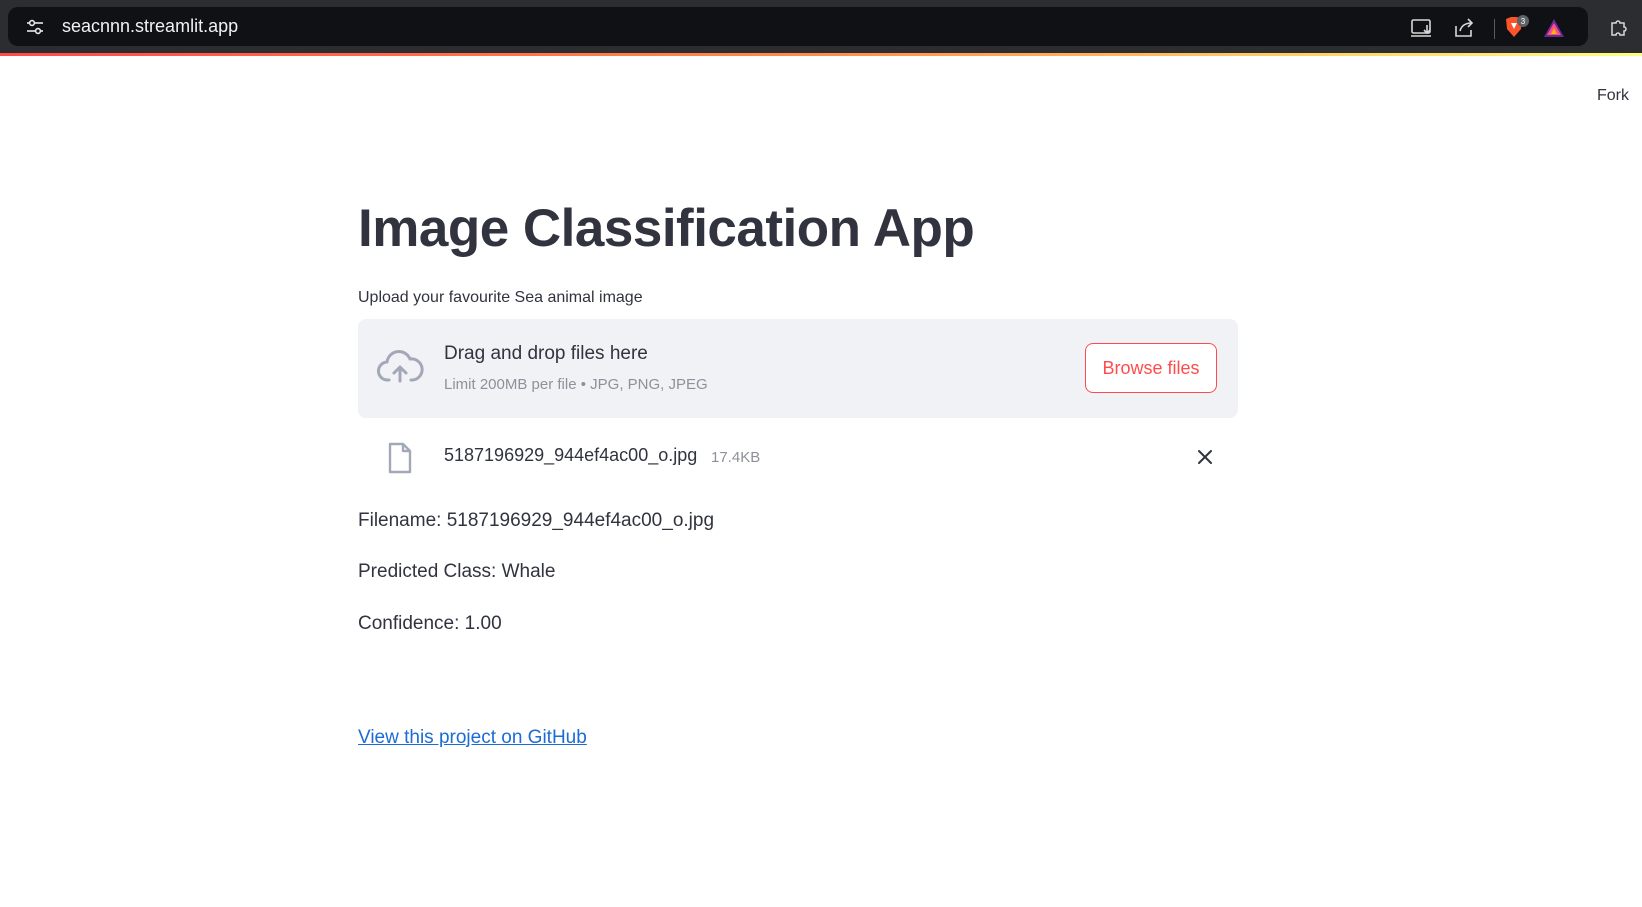 Image resolution: width=1642 pixels, height=907 pixels. I want to click on address-bar: seacnnn.streamlit.app 3, so click(798, 26).